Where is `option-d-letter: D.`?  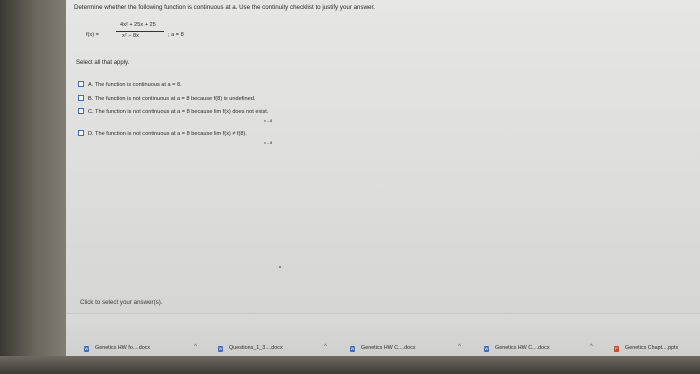 option-d-letter: D. is located at coordinates (91, 134).